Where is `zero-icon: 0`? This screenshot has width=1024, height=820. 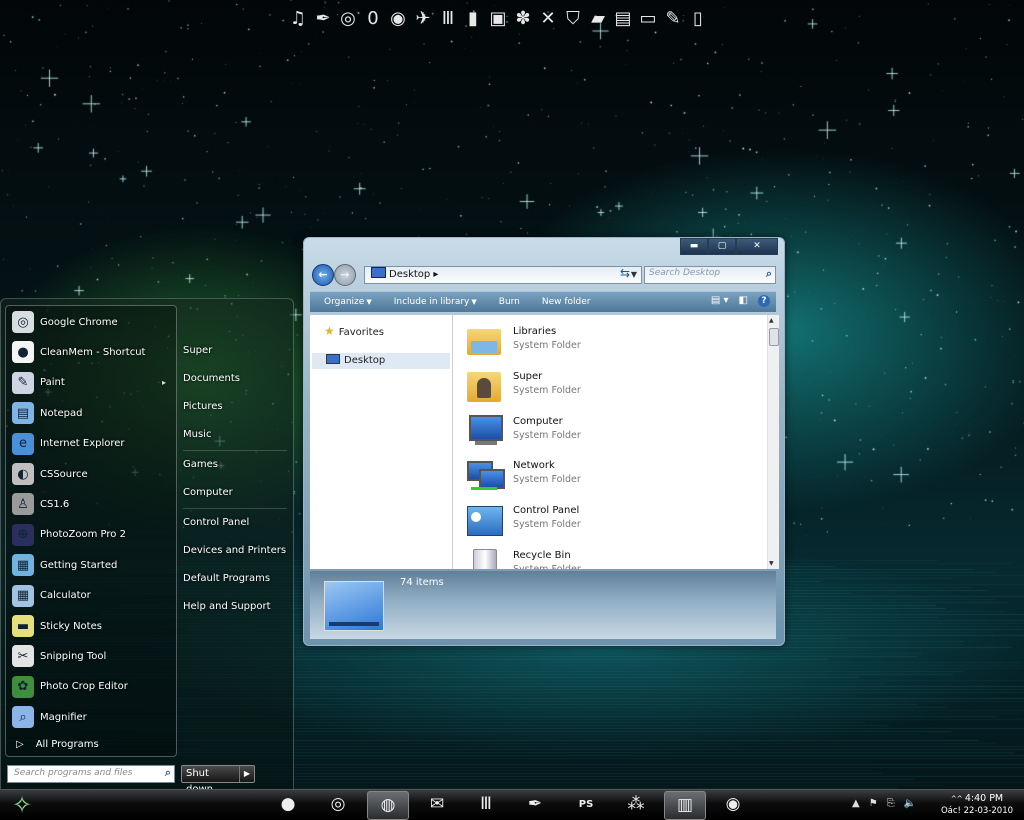
zero-icon: 0 is located at coordinates (373, 19).